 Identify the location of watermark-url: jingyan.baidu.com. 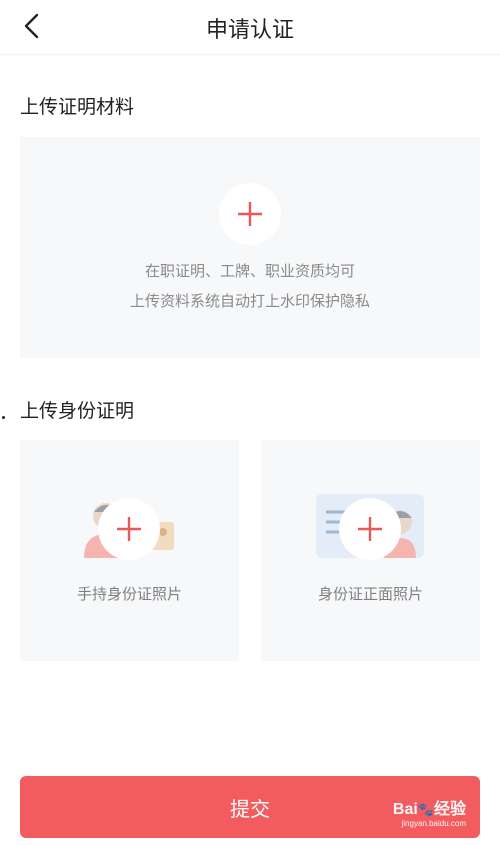
(433, 823).